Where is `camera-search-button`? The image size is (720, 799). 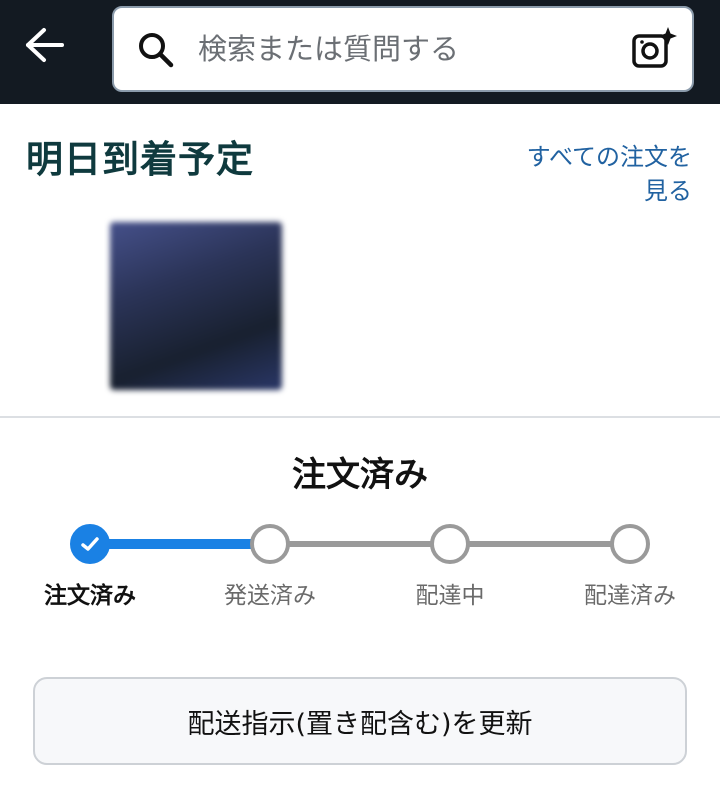 camera-search-button is located at coordinates (653, 49).